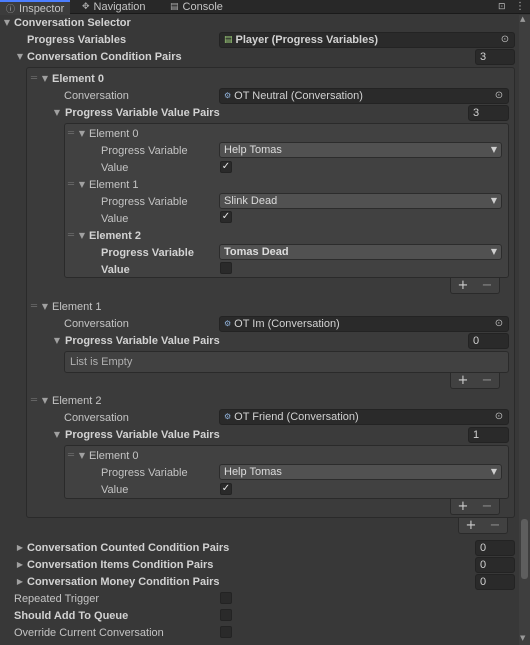 Image resolution: width=530 pixels, height=645 pixels. I want to click on list-label: Conversation Money Condition Pairs, so click(123, 582).